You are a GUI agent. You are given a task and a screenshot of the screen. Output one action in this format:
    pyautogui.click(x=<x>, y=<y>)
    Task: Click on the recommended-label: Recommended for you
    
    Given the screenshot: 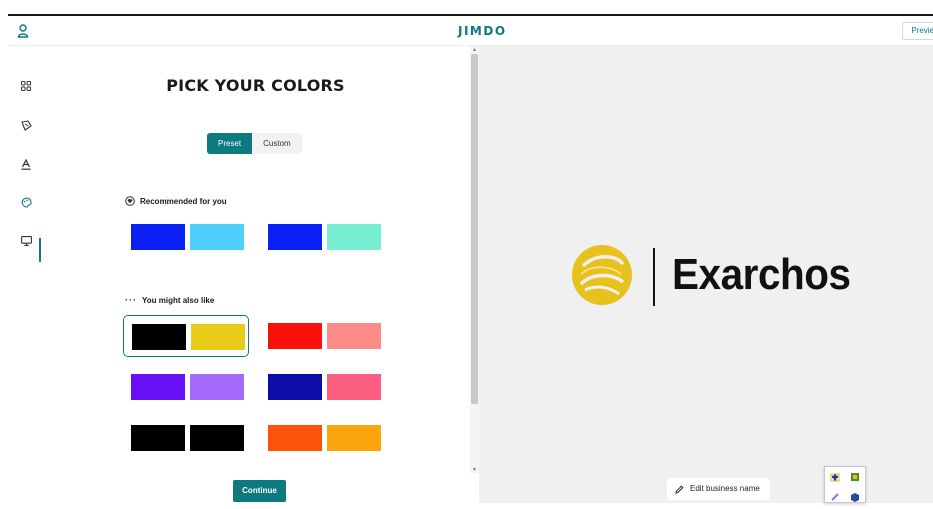 What is the action you would take?
    pyautogui.click(x=183, y=201)
    